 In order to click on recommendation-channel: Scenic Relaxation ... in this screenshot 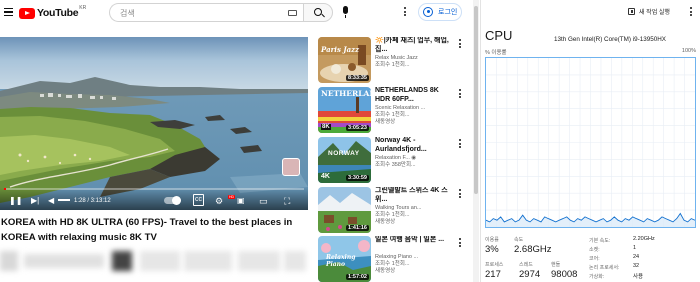, I will do `click(400, 108)`.